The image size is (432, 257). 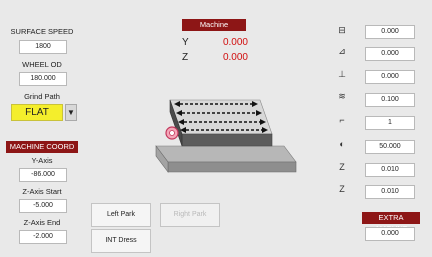 What do you see at coordinates (342, 120) in the screenshot?
I see `pass-count-icon: ⌐` at bounding box center [342, 120].